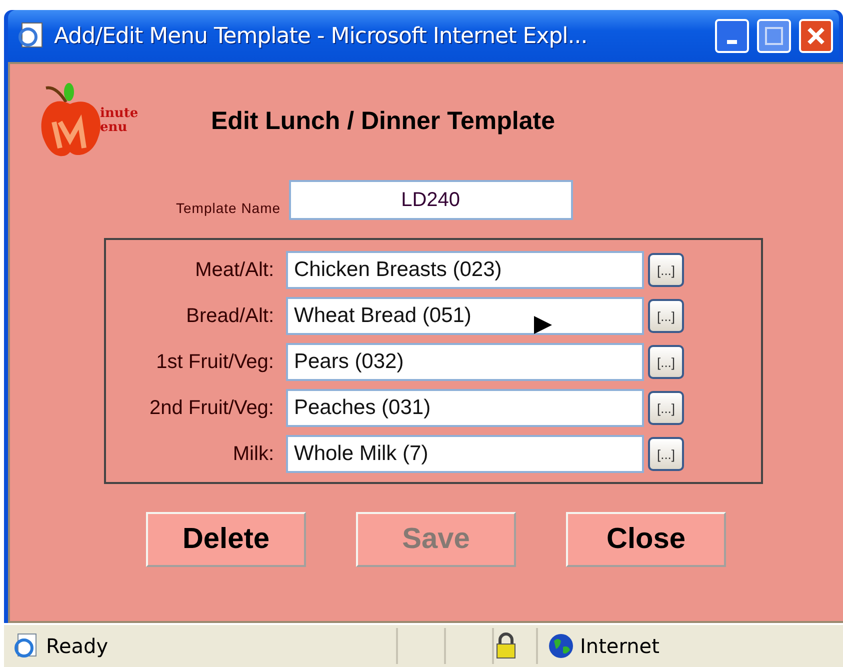 The width and height of the screenshot is (843, 667). I want to click on status-text: Ready, so click(77, 646).